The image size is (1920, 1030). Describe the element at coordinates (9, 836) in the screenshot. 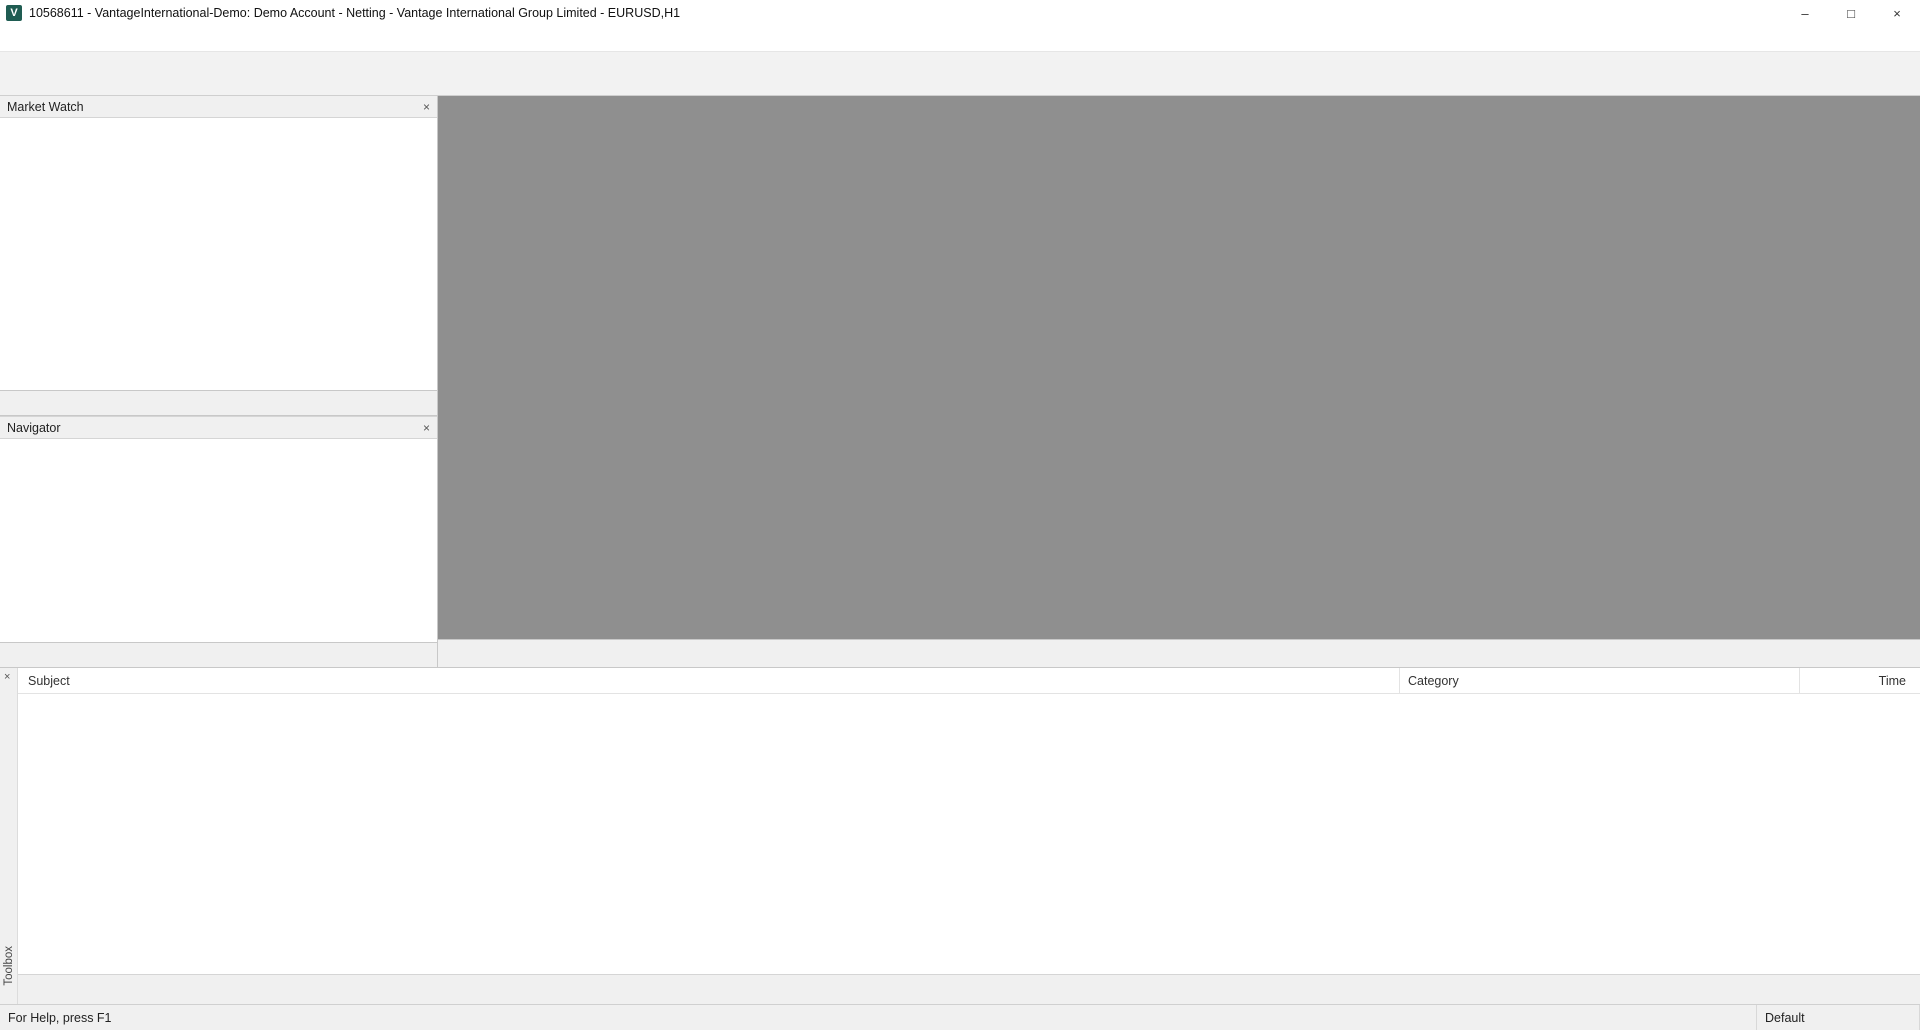

I see `toolbox-side-strip: × Toolbox` at that location.